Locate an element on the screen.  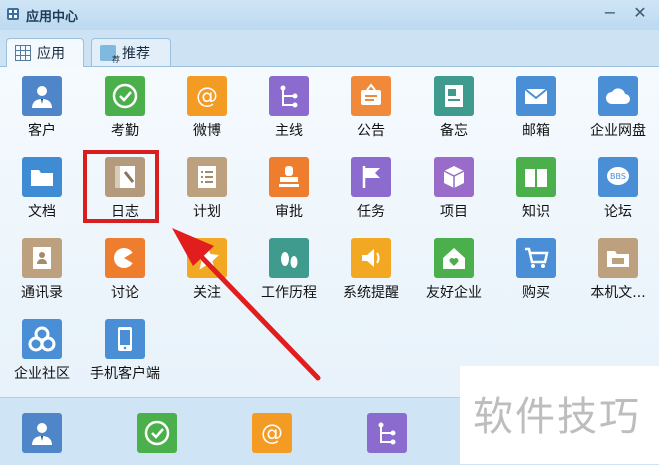
app-label: 关注 is located at coordinates (207, 293).